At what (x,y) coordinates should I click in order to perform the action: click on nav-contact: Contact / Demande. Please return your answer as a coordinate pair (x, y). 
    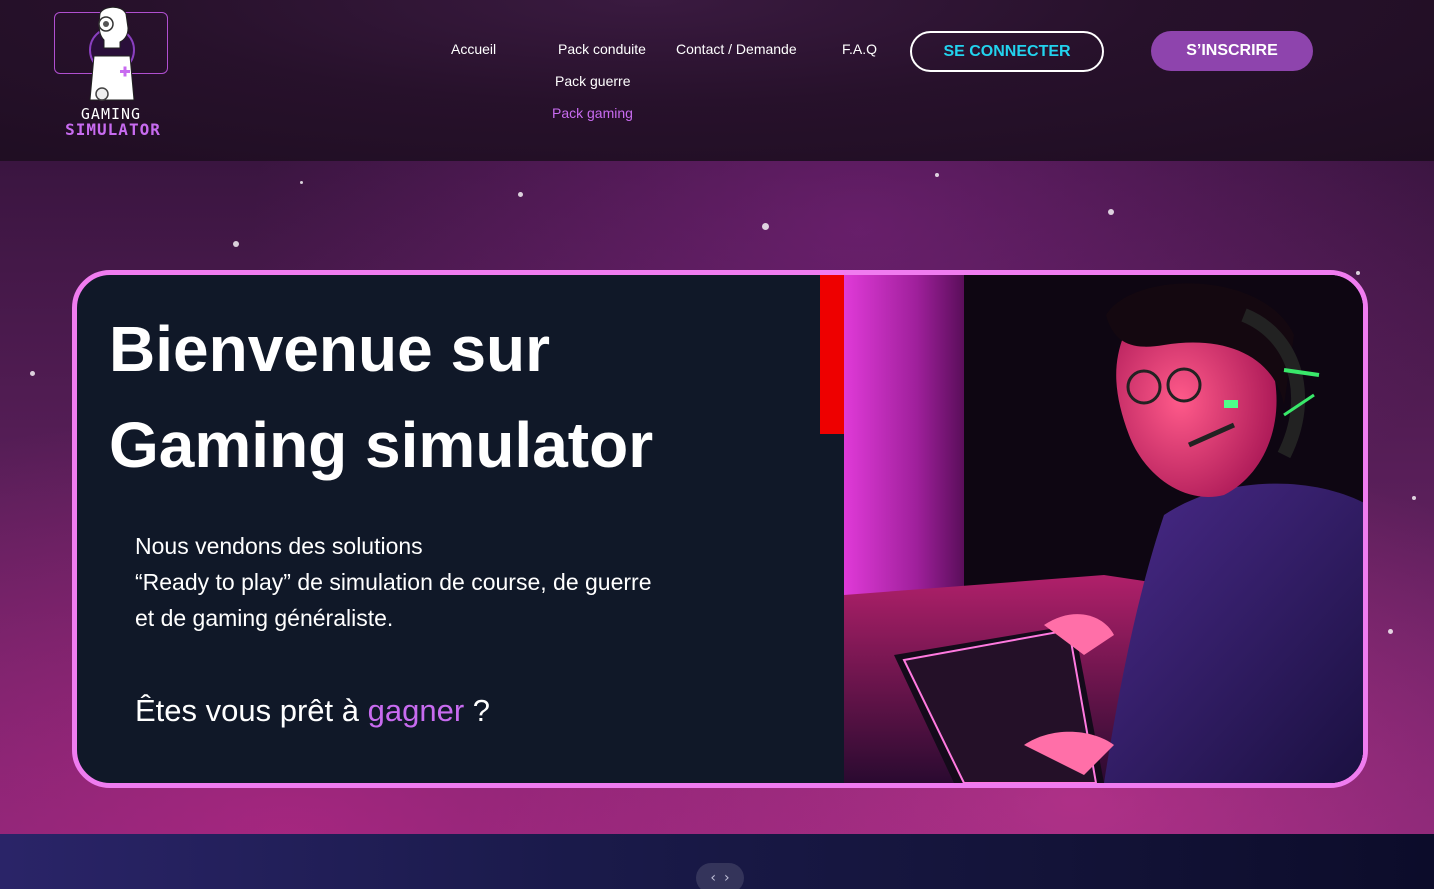
    Looking at the image, I should click on (736, 49).